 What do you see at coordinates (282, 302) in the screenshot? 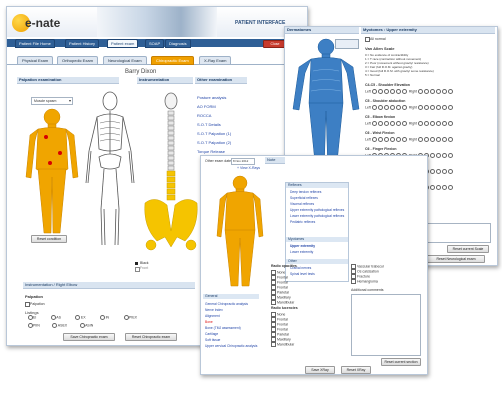
I see `opacity-option: Mandibular` at bounding box center [282, 302].